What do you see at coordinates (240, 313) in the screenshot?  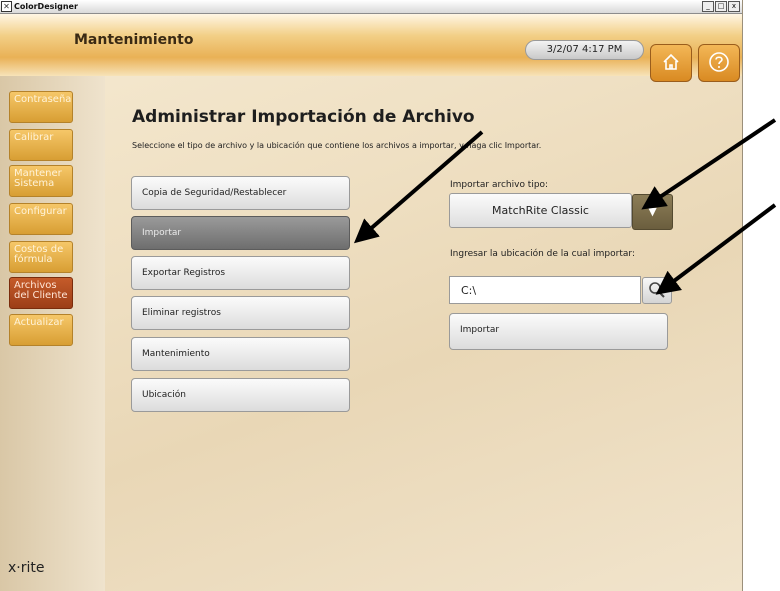 I see `menu-delete-records: Eliminar registros` at bounding box center [240, 313].